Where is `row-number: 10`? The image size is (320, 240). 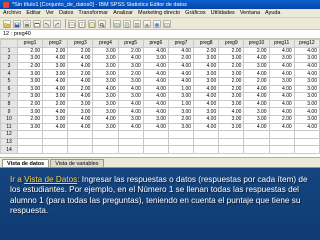
row-number: 10 is located at coordinates (9, 119).